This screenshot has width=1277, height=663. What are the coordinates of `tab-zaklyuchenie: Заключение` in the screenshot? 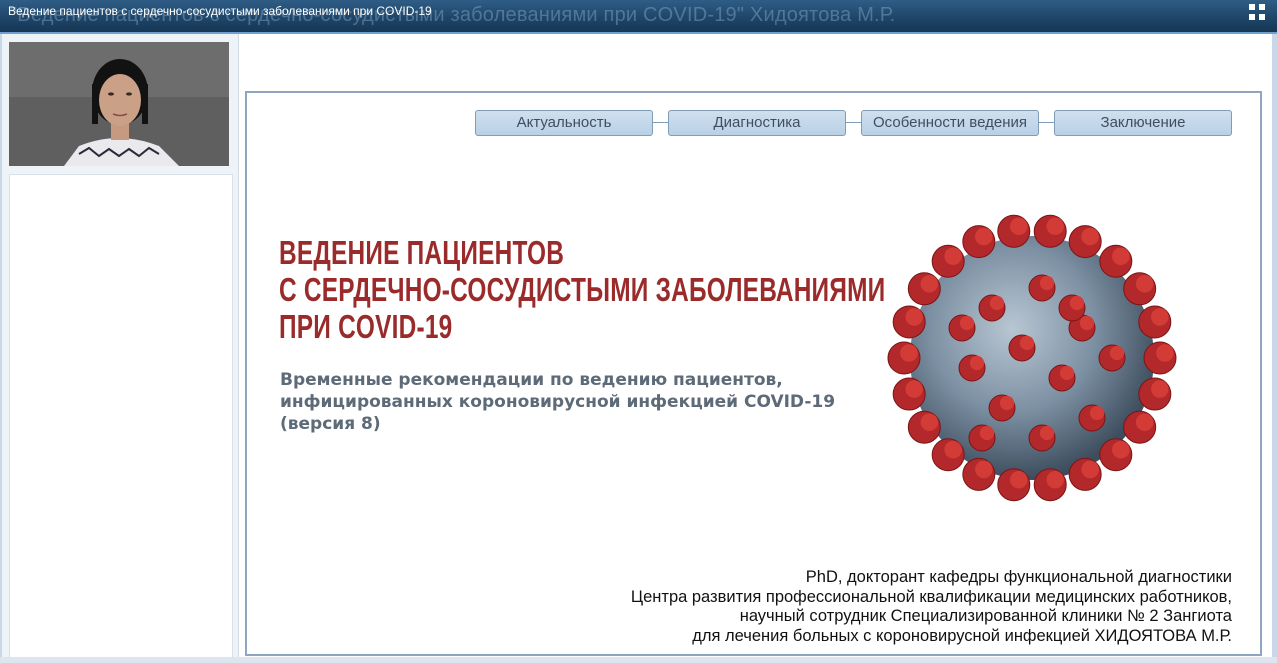 It's located at (1143, 123).